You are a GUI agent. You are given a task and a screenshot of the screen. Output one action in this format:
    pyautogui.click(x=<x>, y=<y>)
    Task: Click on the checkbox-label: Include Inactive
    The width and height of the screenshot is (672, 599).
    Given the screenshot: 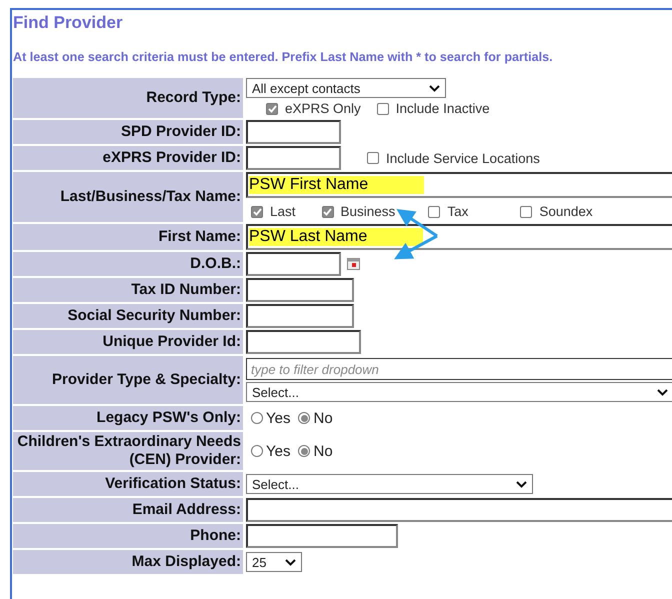 What is the action you would take?
    pyautogui.click(x=443, y=108)
    